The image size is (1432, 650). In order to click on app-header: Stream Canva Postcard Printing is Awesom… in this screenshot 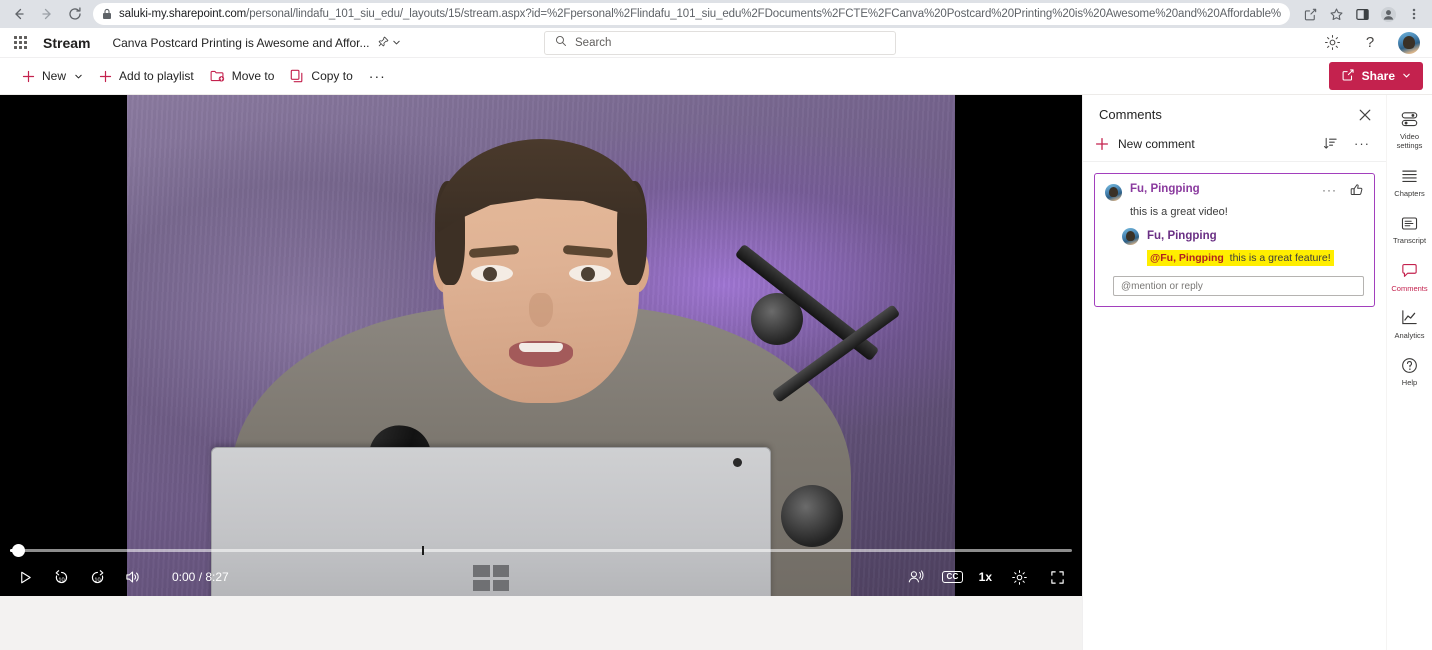, I will do `click(716, 43)`.